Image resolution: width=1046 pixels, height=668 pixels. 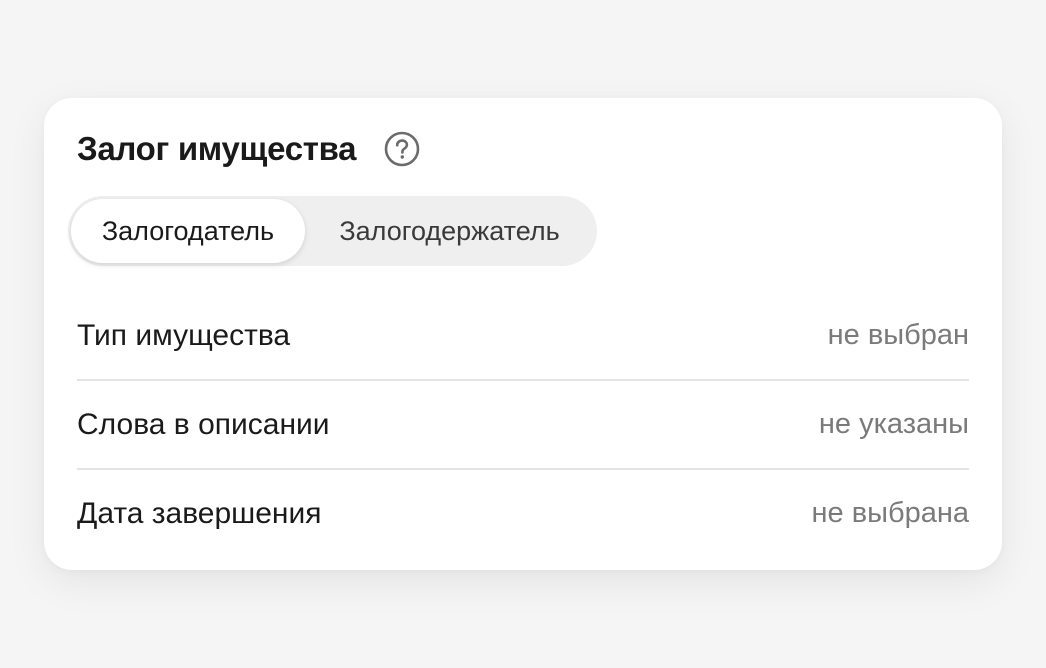 I want to click on filter-row-description-words: Слова в описании не указаны, so click(x=523, y=423).